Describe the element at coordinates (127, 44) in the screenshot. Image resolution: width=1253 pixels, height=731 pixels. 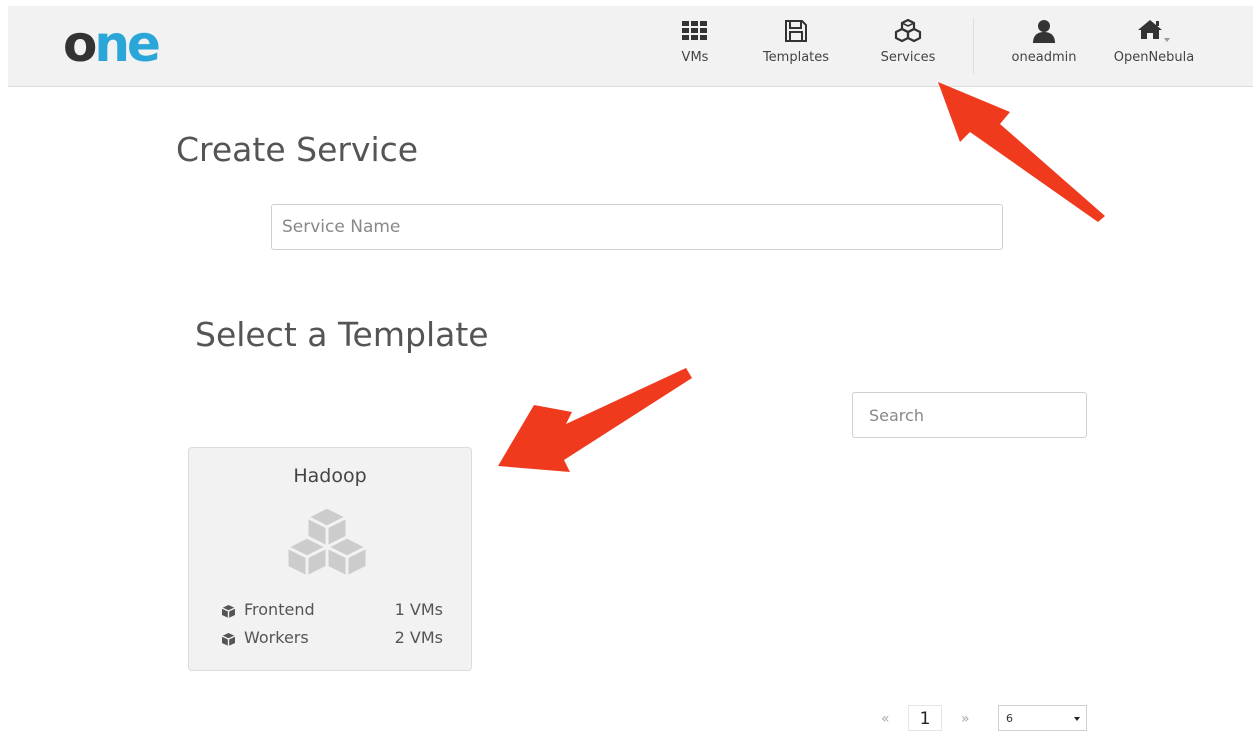
I see `logo-part-accent: ne` at that location.